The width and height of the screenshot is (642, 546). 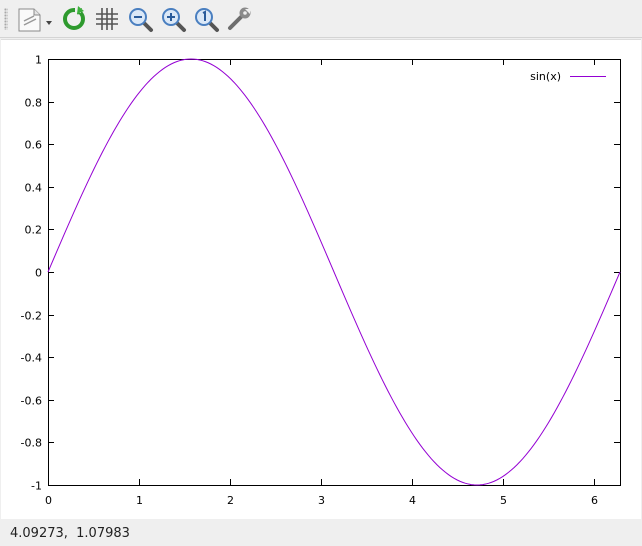 What do you see at coordinates (503, 500) in the screenshot?
I see `x-tick-label: 5` at bounding box center [503, 500].